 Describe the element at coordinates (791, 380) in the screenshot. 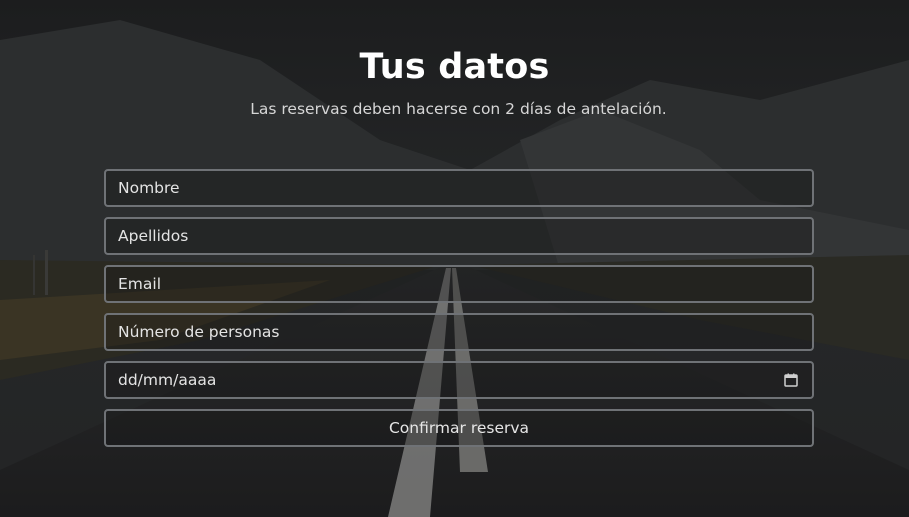

I see `calendar-icon` at that location.